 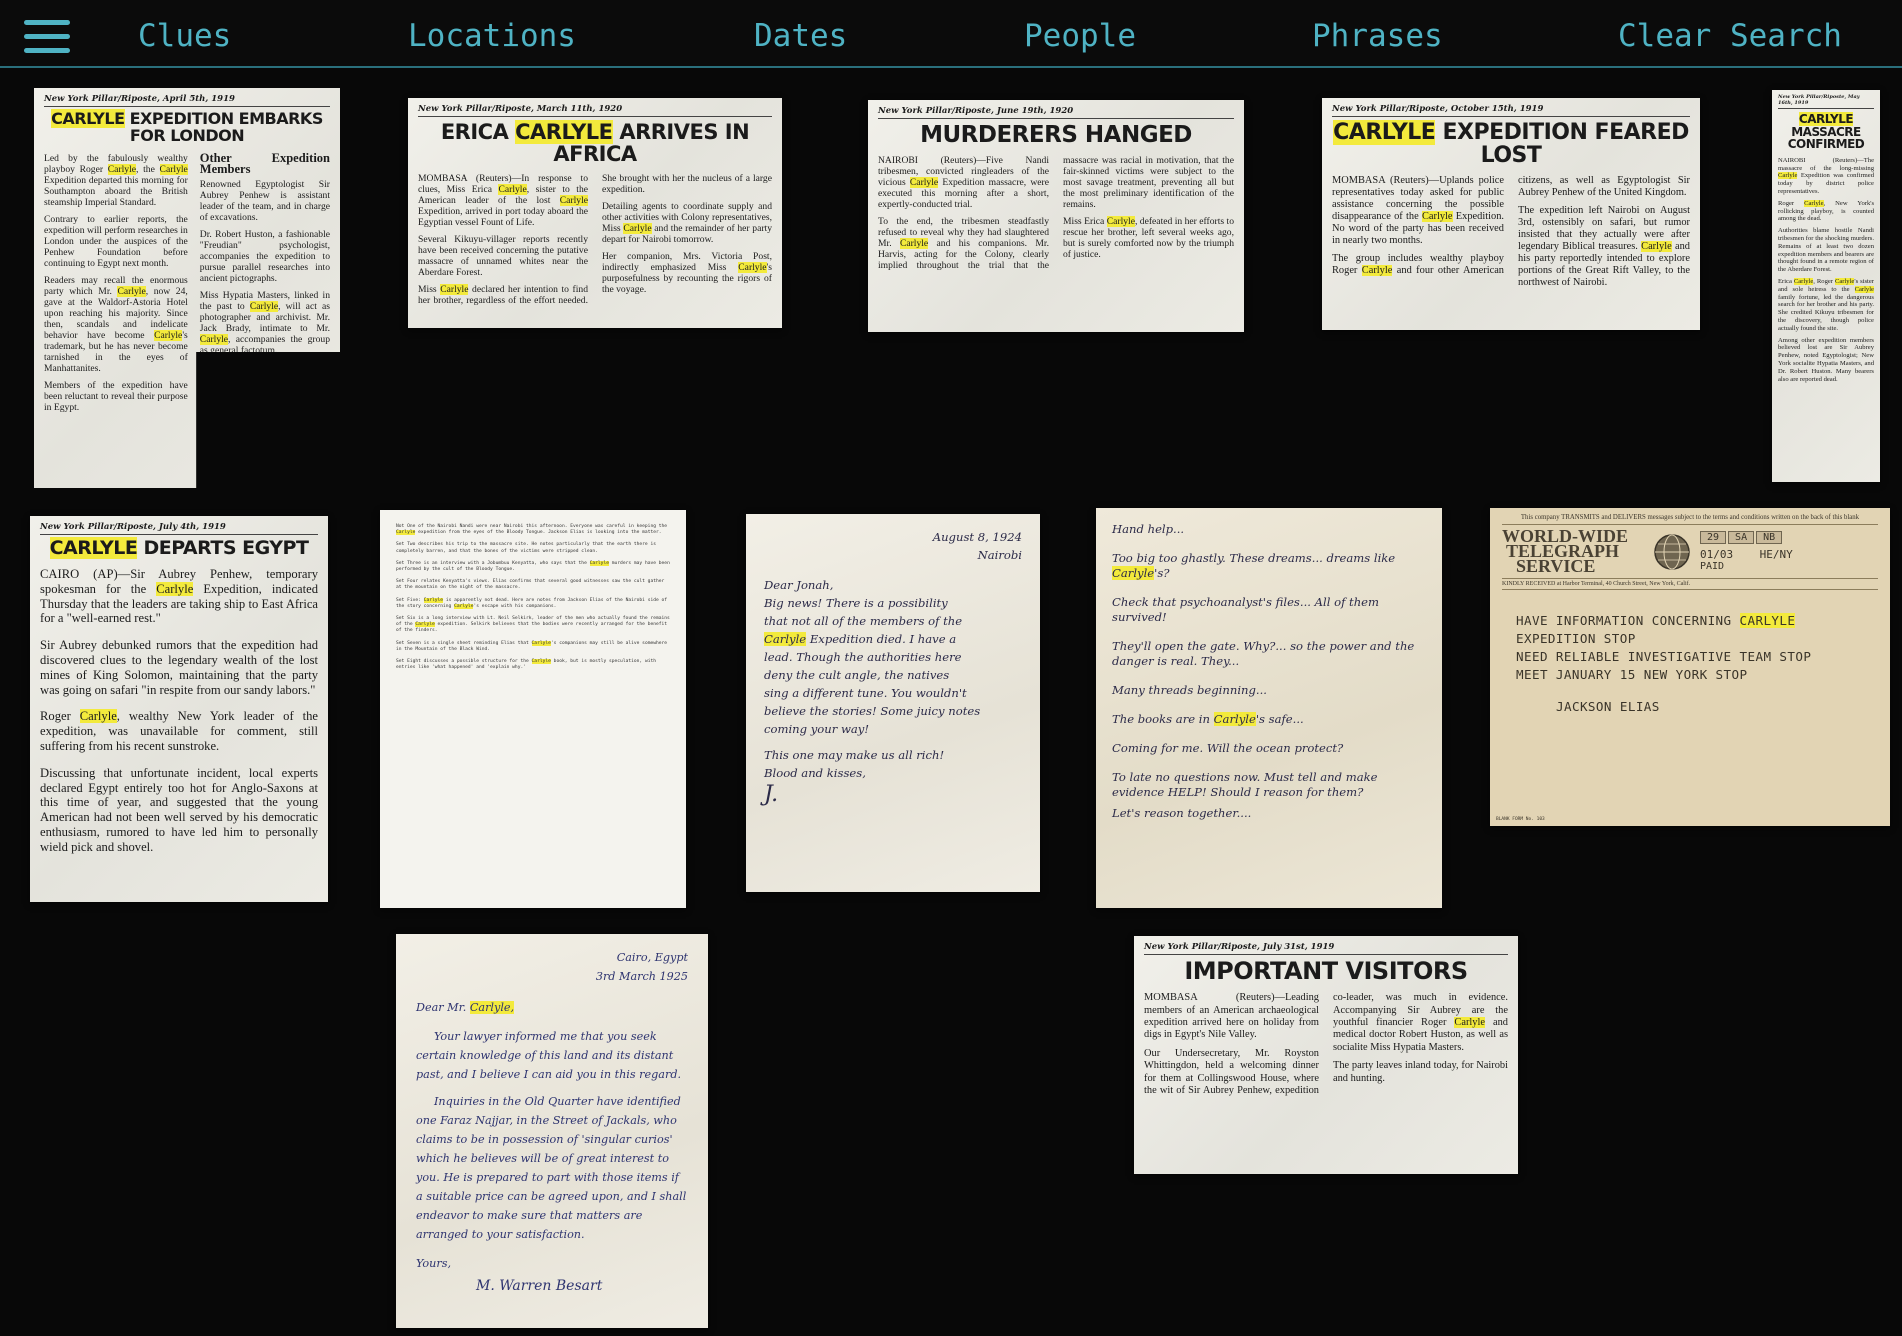 What do you see at coordinates (187, 127) in the screenshot?
I see `clipping-headline: CARLYLE EXPEDITION EMBARKS FOR LONDON` at bounding box center [187, 127].